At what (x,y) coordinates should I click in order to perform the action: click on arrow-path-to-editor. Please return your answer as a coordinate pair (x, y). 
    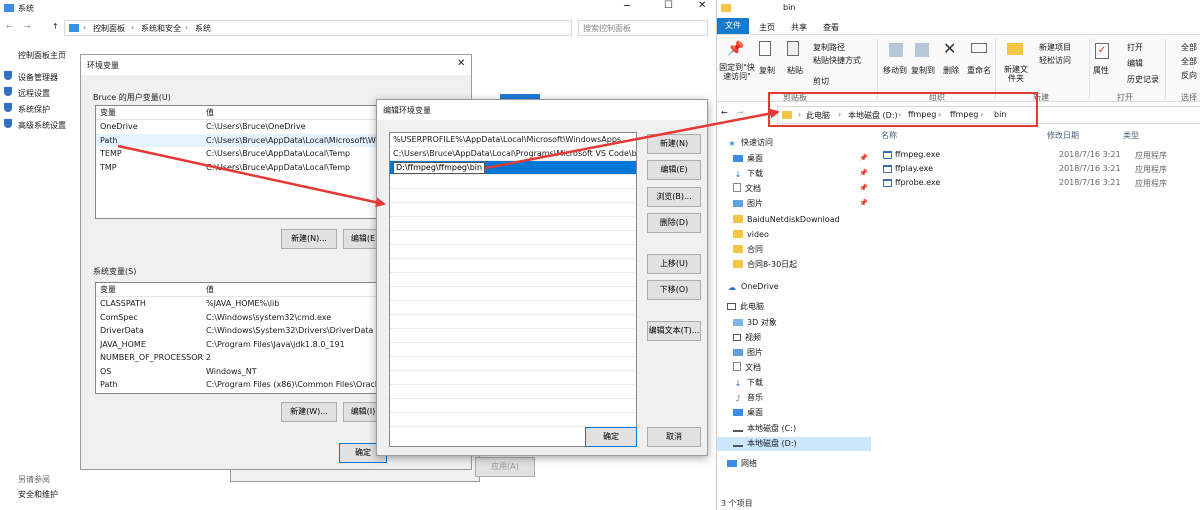
    Looking at the image, I should click on (251, 176).